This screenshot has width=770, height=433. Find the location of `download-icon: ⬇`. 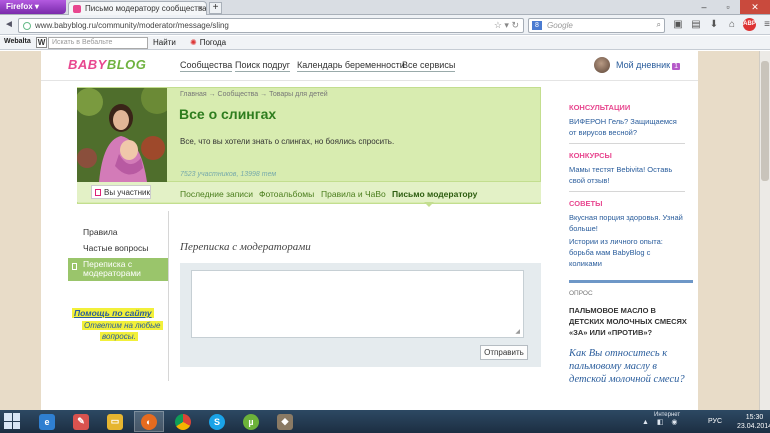

download-icon: ⬇ is located at coordinates (714, 25).